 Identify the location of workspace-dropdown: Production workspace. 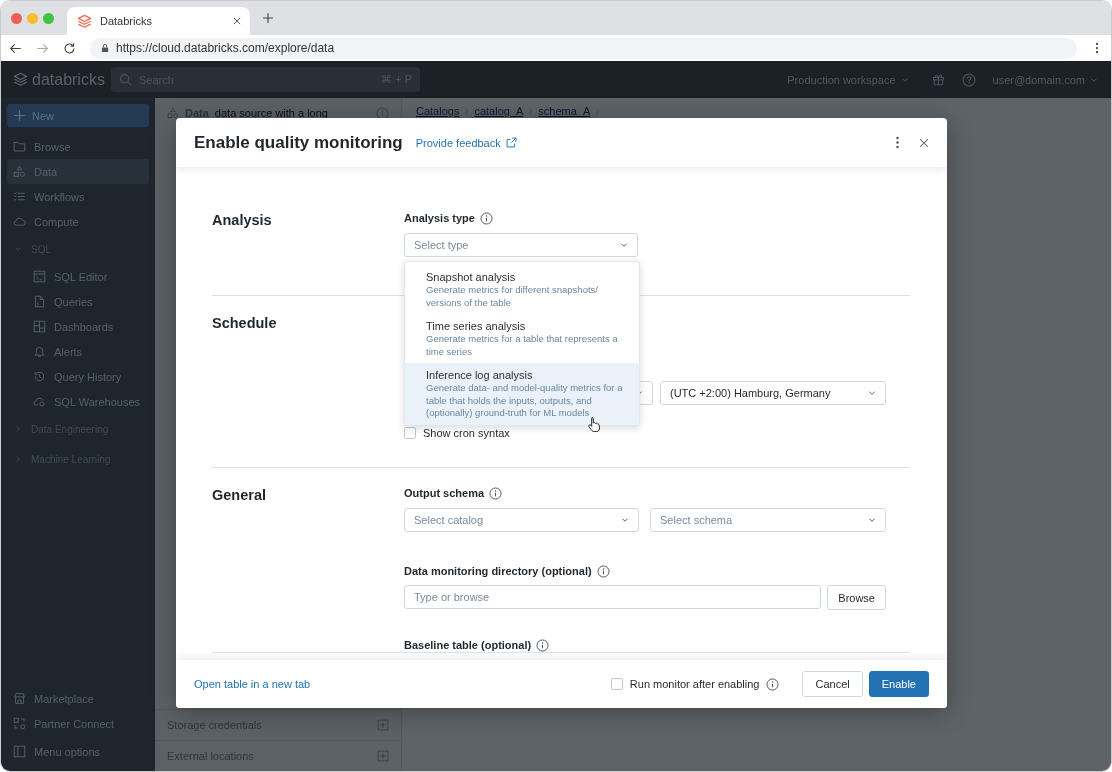
(848, 79).